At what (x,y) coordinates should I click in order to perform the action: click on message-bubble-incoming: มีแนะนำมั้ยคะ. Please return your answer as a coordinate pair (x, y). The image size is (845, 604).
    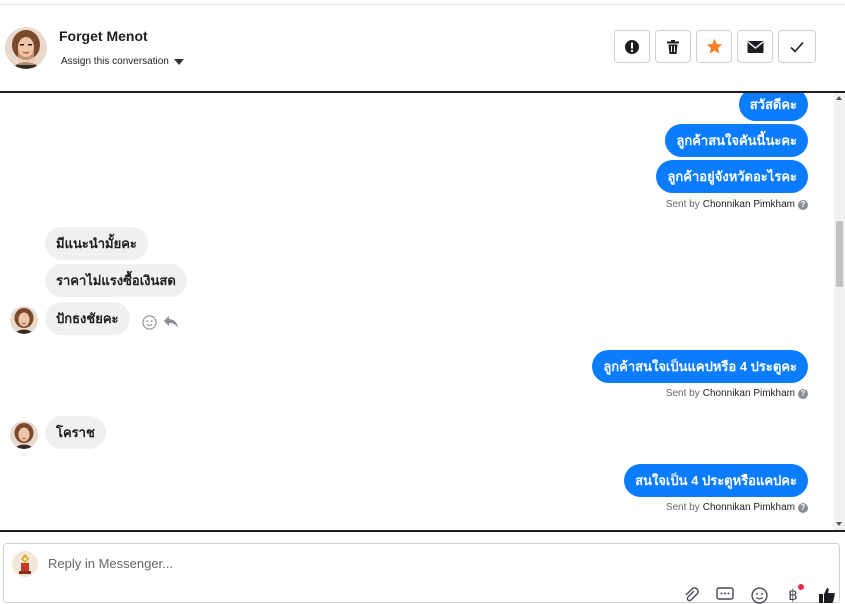
    Looking at the image, I should click on (96, 243).